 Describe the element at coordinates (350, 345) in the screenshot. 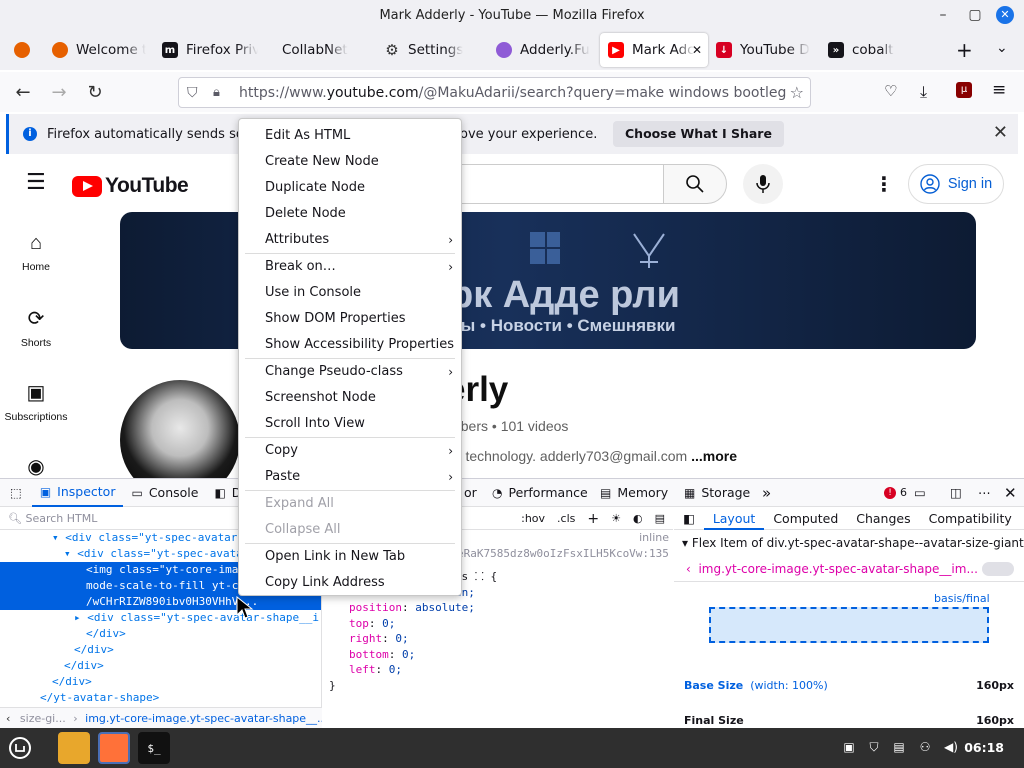

I see `menu-item-show-accessibility-properties: Show Accessibility Properties` at that location.